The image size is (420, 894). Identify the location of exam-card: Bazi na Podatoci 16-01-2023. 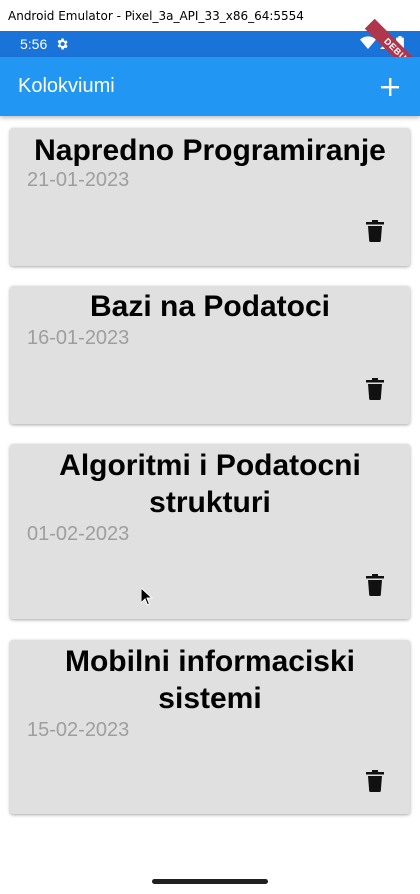
(210, 355).